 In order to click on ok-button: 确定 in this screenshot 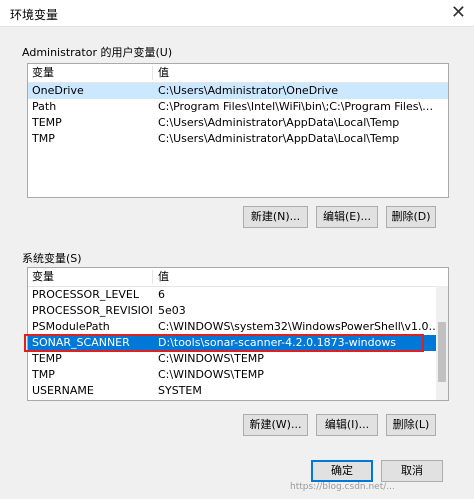, I will do `click(342, 471)`.